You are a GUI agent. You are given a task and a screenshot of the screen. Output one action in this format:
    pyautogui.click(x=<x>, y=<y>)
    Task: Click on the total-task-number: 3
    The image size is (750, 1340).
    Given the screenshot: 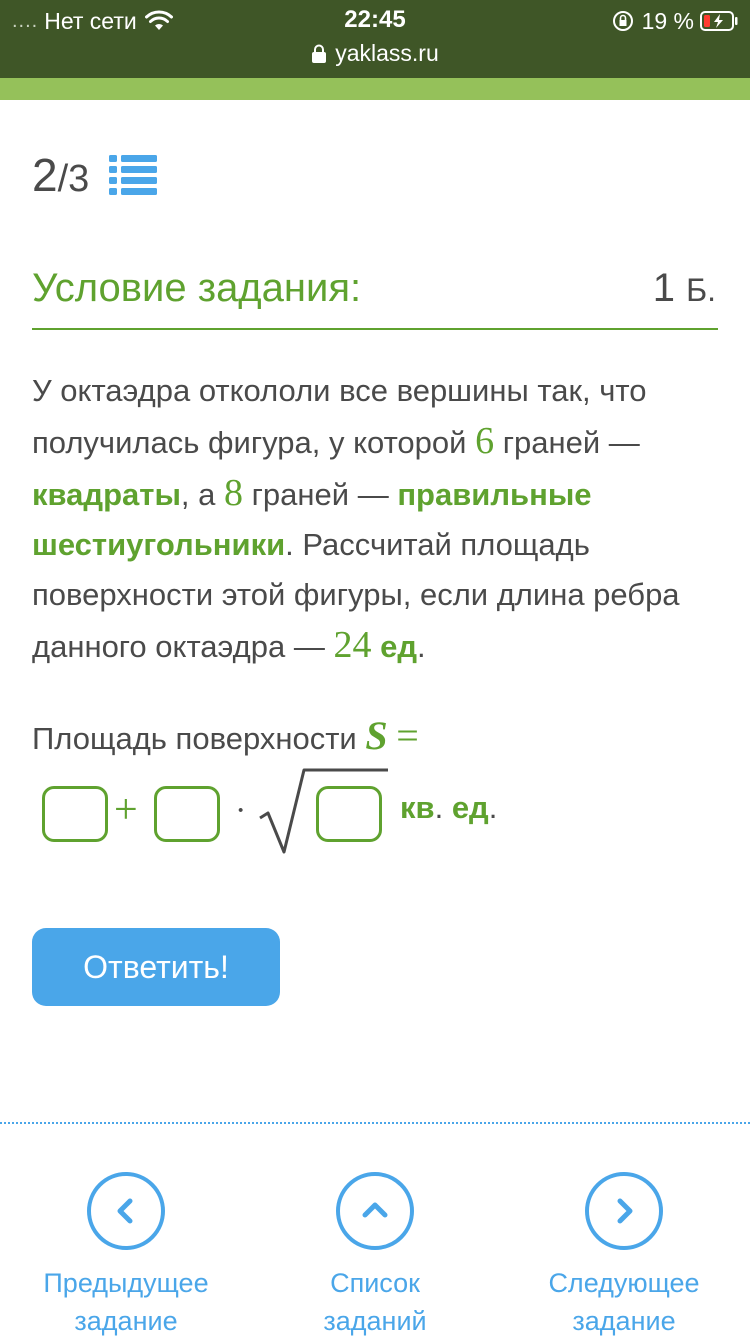 What is the action you would take?
    pyautogui.click(x=79, y=179)
    